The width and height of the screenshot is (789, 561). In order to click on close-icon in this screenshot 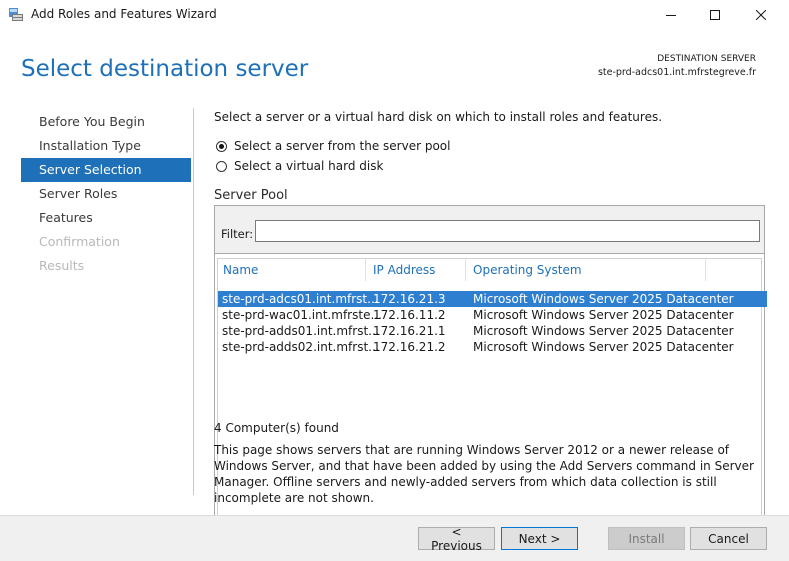, I will do `click(761, 15)`.